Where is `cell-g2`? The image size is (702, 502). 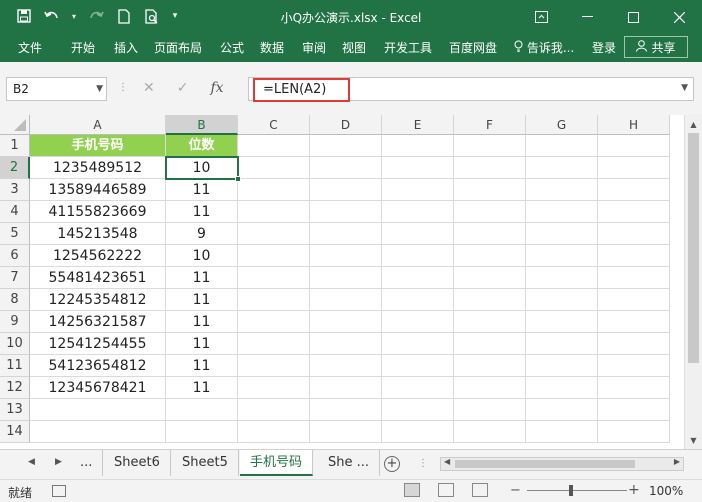
cell-g2 is located at coordinates (562, 168).